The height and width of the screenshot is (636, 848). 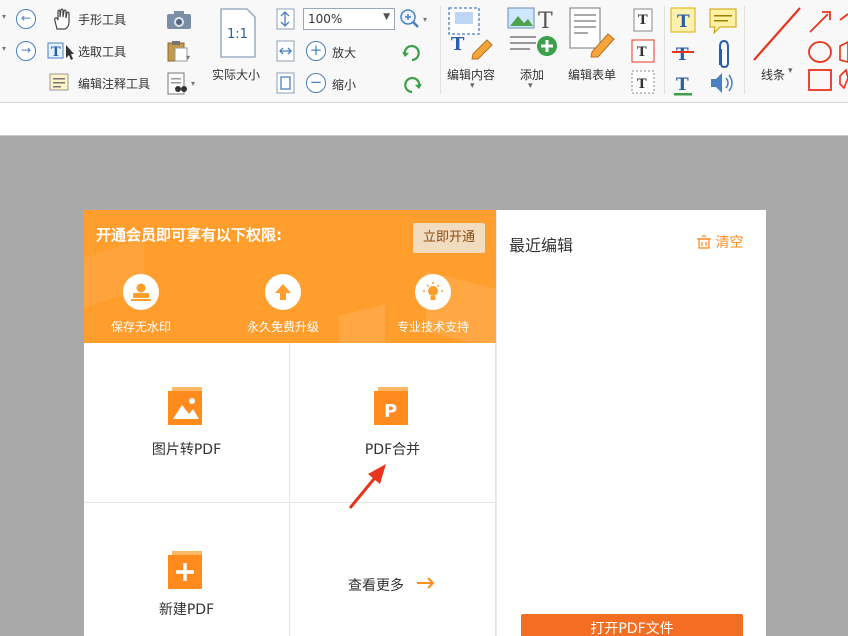 I want to click on clear-button: 清空, so click(x=720, y=242).